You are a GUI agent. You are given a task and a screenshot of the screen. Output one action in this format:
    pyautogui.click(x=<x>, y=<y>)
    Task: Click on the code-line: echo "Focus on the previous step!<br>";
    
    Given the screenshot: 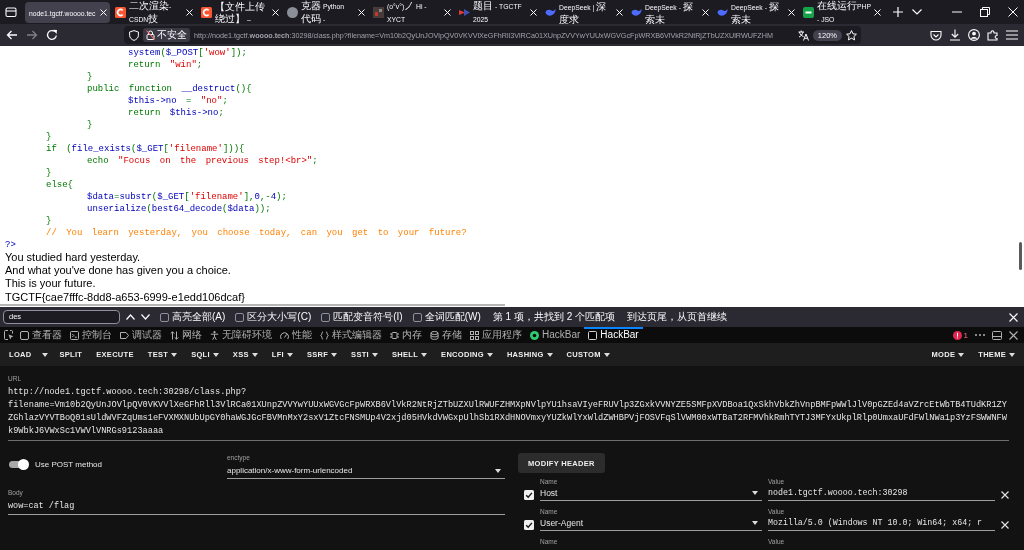 What is the action you would take?
    pyautogui.click(x=202, y=161)
    